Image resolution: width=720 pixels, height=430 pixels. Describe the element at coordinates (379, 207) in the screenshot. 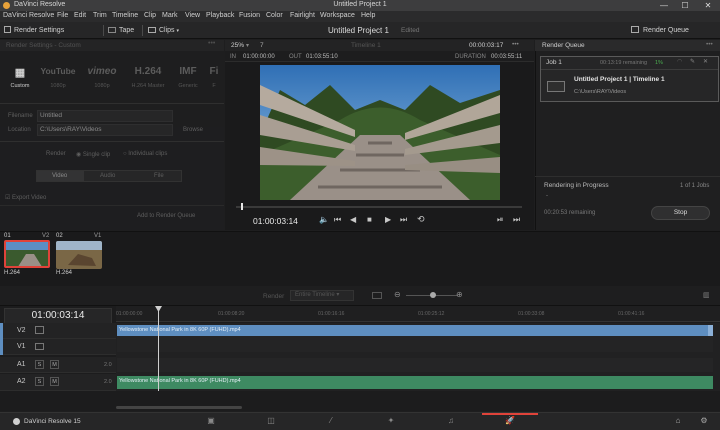

I see `viewer-scrub-bar` at that location.